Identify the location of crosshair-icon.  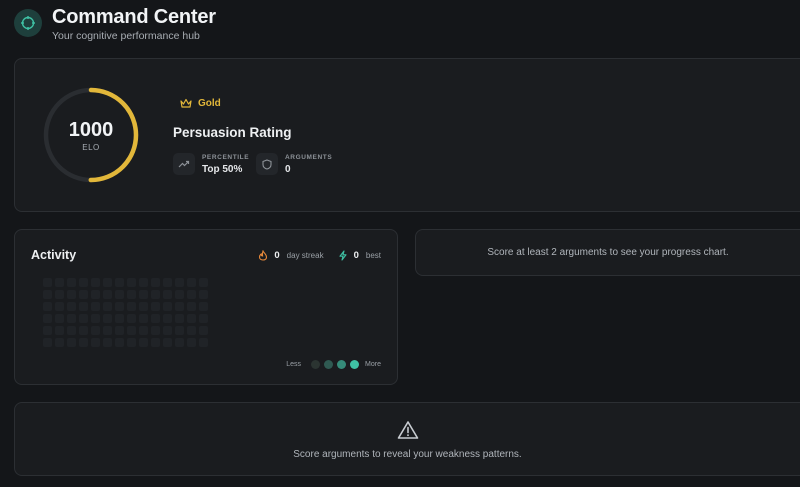
(28, 23).